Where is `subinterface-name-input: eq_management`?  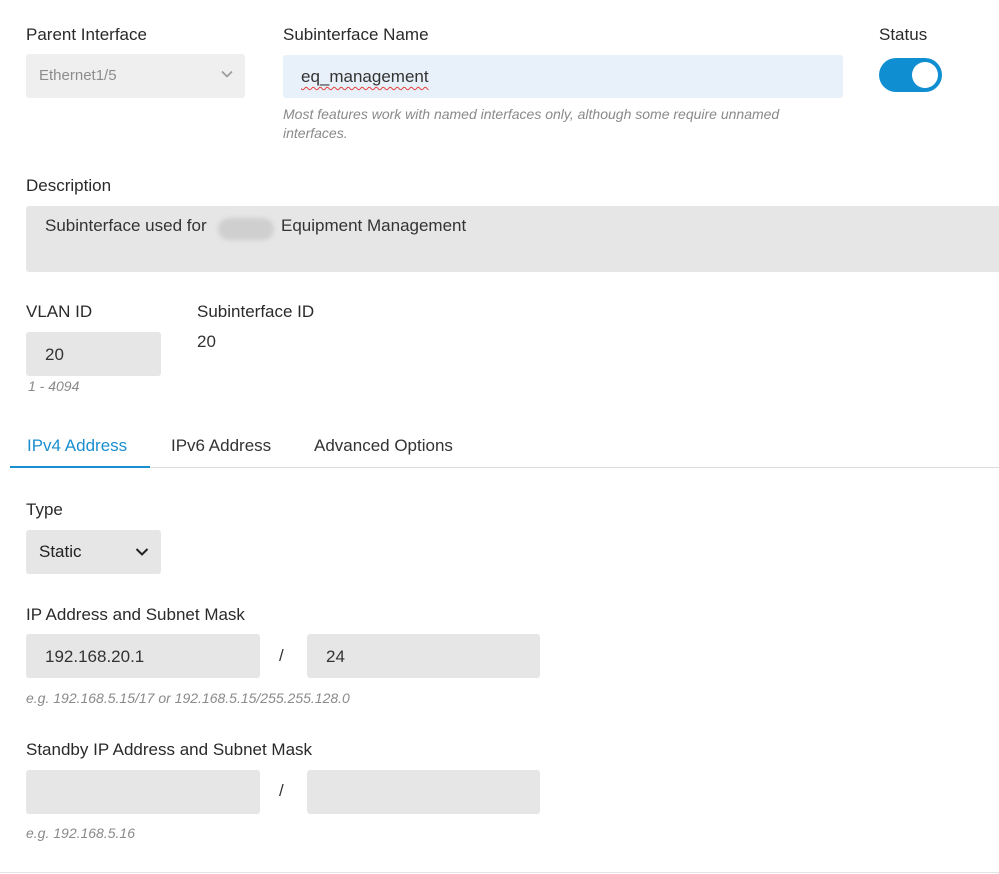 subinterface-name-input: eq_management is located at coordinates (563, 76).